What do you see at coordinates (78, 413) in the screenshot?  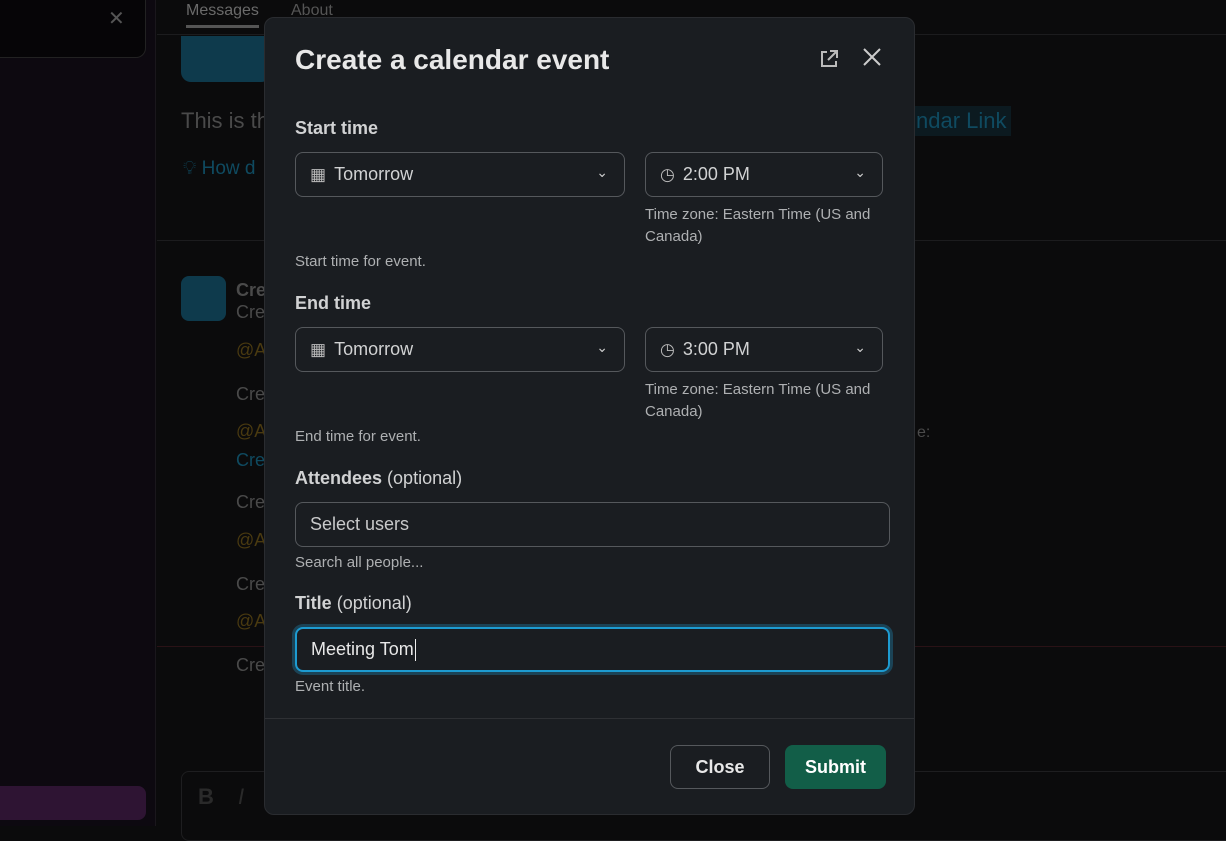 I see `sidebar: ✕` at bounding box center [78, 413].